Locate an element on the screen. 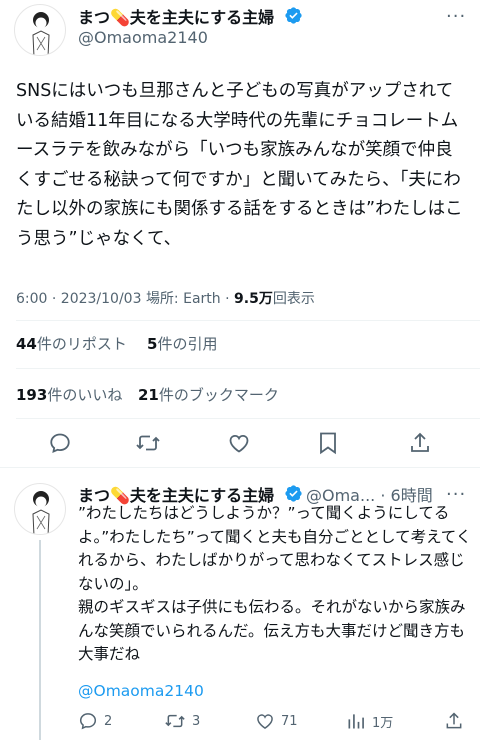 Image resolution: width=480 pixels, height=742 pixels. verified-badge-icon is located at coordinates (293, 17).